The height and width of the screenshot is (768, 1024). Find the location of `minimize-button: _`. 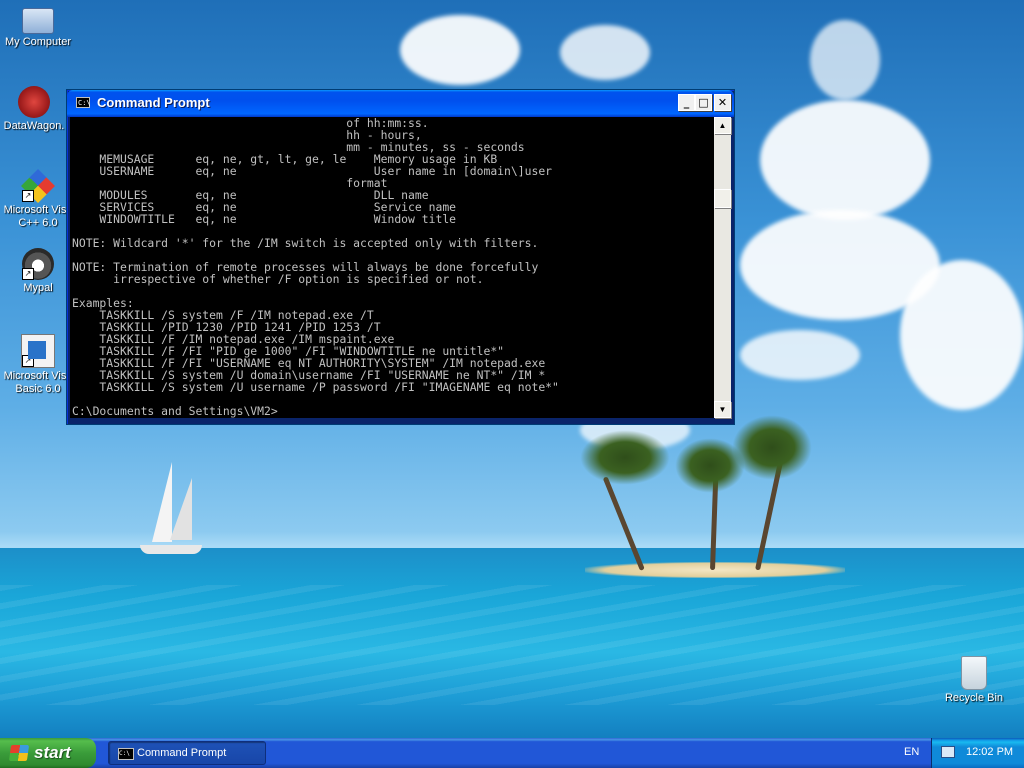

minimize-button: _ is located at coordinates (686, 102).